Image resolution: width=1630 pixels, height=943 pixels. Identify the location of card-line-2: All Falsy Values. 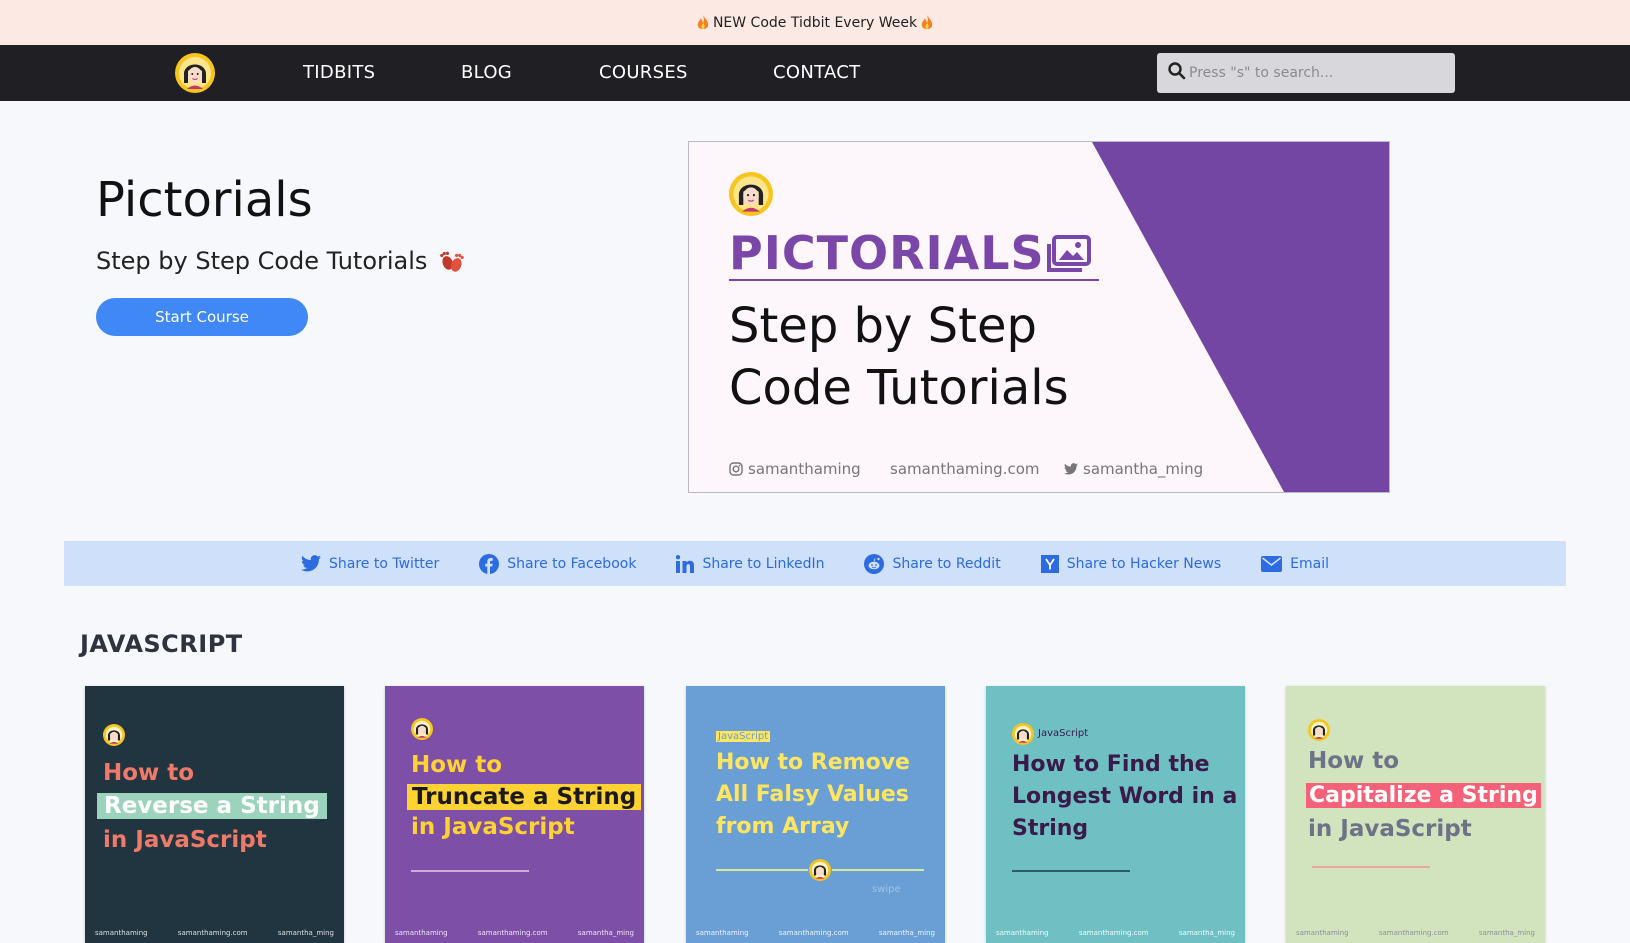
(812, 794).